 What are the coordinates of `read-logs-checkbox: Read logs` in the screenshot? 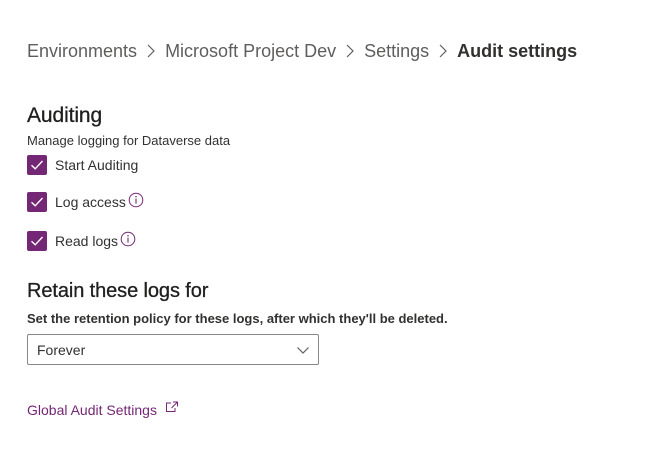 It's located at (81, 241).